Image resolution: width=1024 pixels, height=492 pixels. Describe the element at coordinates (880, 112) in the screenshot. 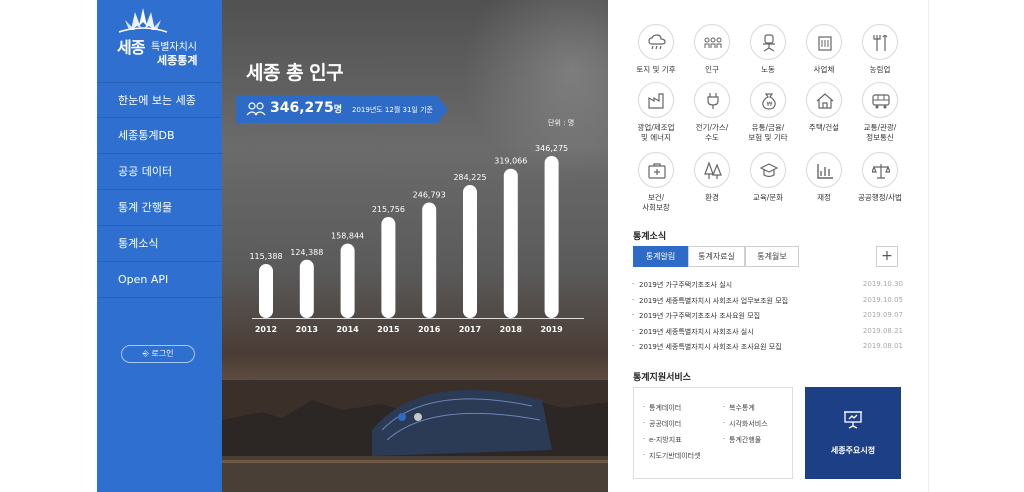

I see `category-transport: 교통/관광/ 정보통신` at that location.